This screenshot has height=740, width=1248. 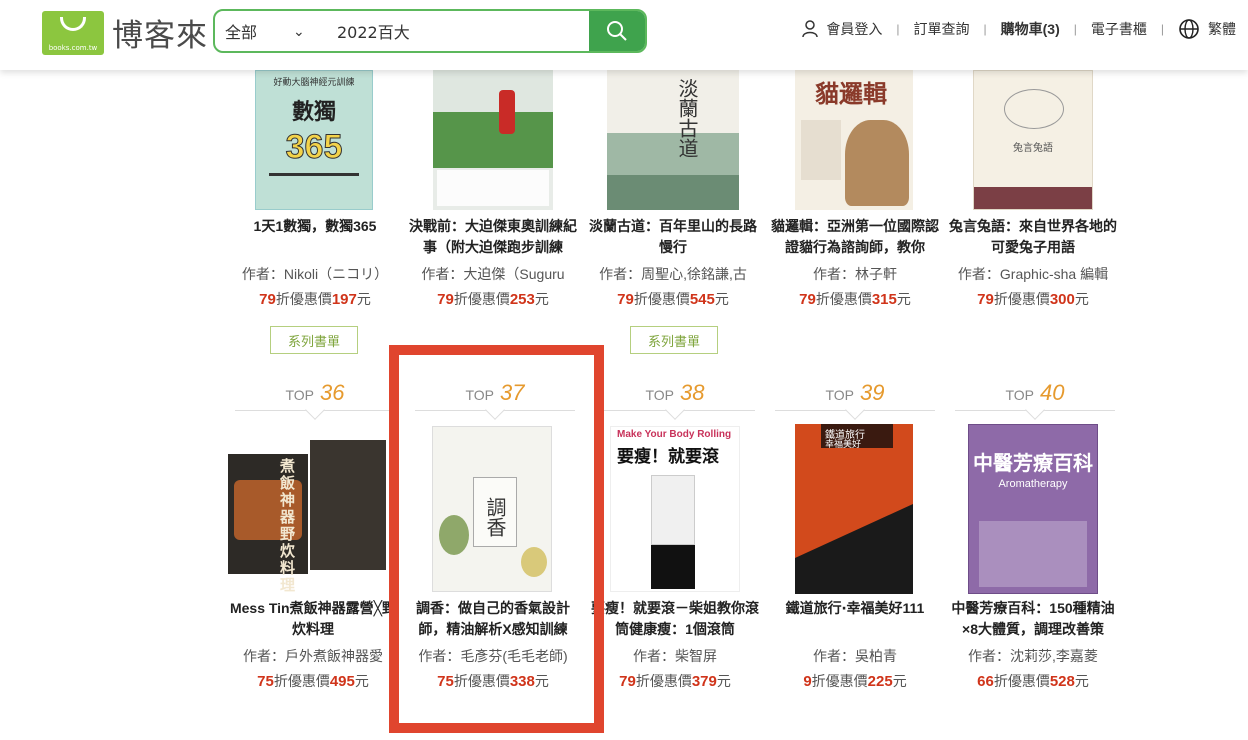 What do you see at coordinates (855, 645) in the screenshot?
I see `book-item: 鐵道旅行‧幸福美好111 作者：吳柏青 9折優惠價225元` at bounding box center [855, 645].